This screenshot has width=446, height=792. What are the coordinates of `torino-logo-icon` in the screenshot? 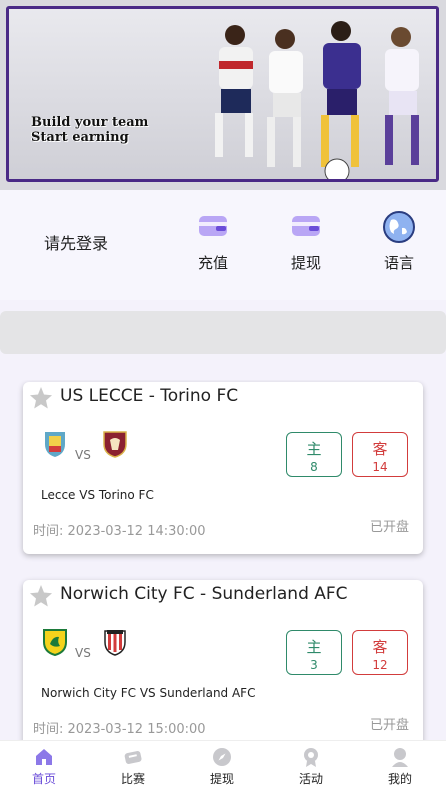 It's located at (115, 444).